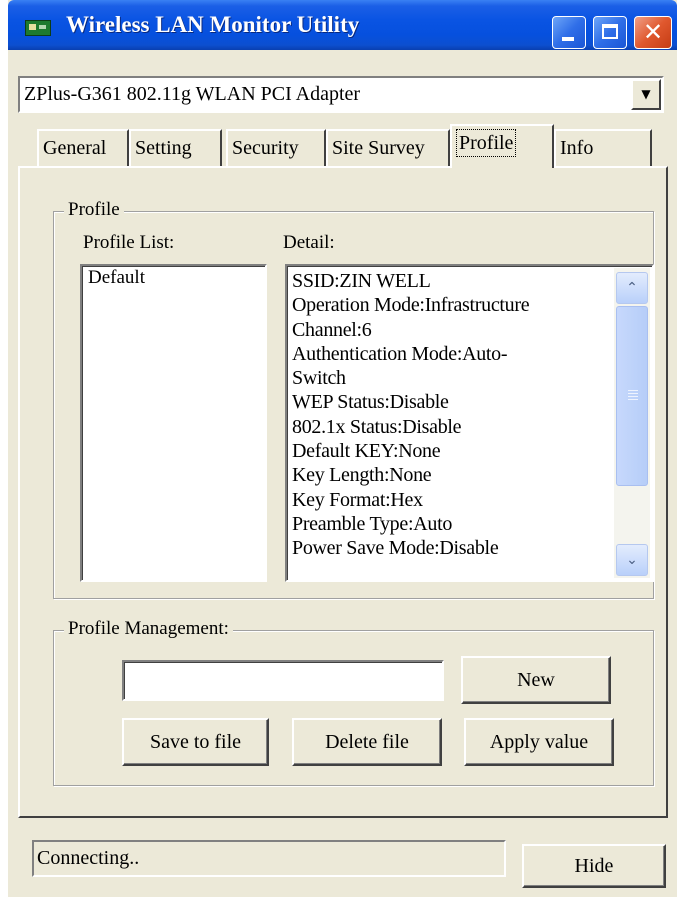  What do you see at coordinates (195, 742) in the screenshot?
I see `save-to-file-button: Save to file` at bounding box center [195, 742].